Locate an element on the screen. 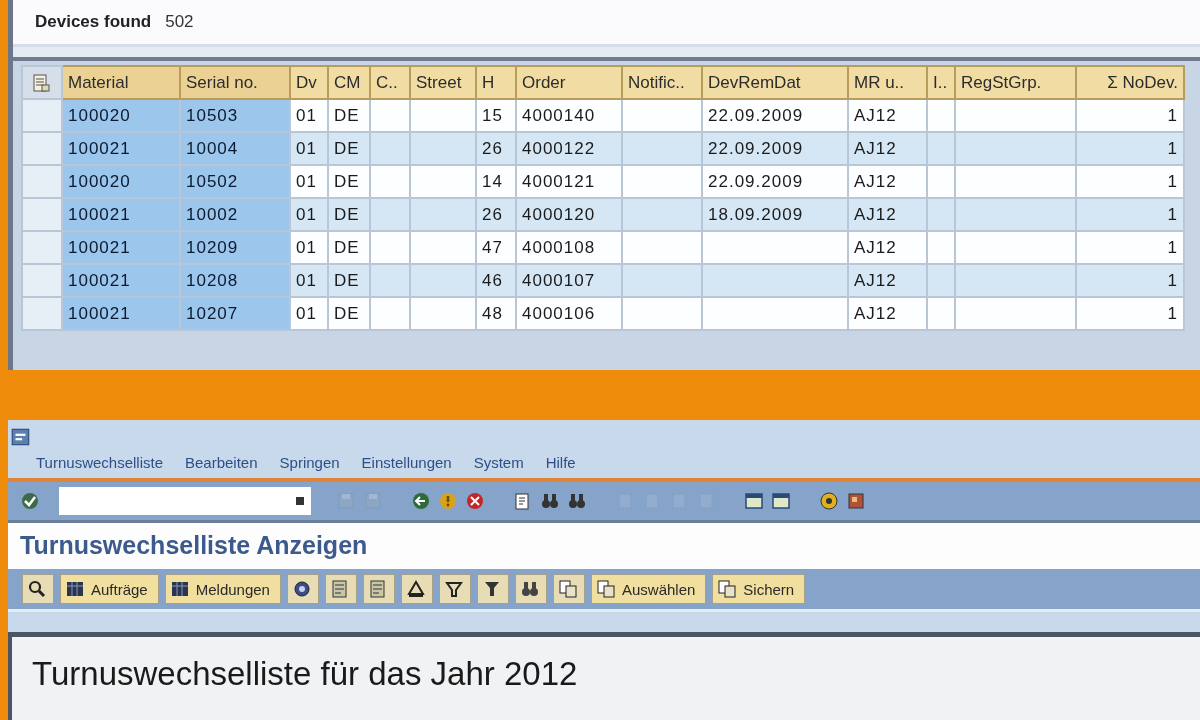 This screenshot has height=720, width=1200. result-label: Devices found is located at coordinates (93, 22).